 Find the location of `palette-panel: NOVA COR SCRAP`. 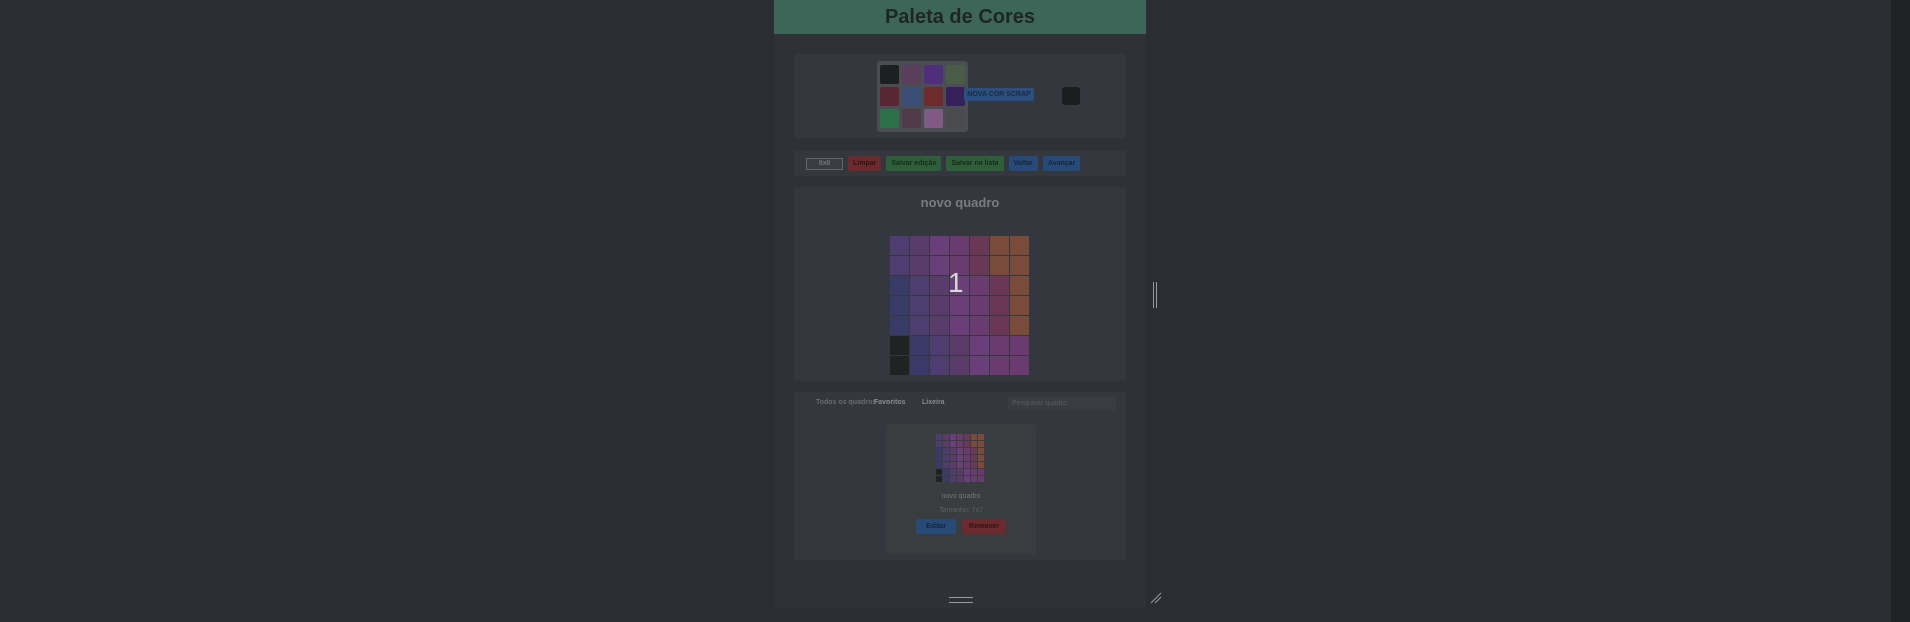

palette-panel: NOVA COR SCRAP is located at coordinates (960, 96).